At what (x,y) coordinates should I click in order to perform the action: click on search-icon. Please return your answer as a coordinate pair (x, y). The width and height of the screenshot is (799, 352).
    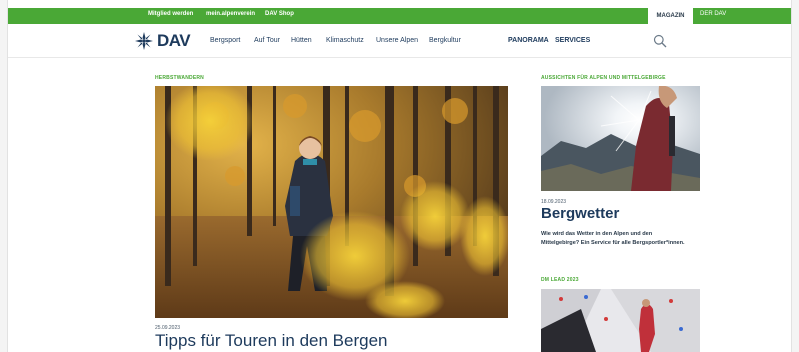
    Looking at the image, I should click on (660, 41).